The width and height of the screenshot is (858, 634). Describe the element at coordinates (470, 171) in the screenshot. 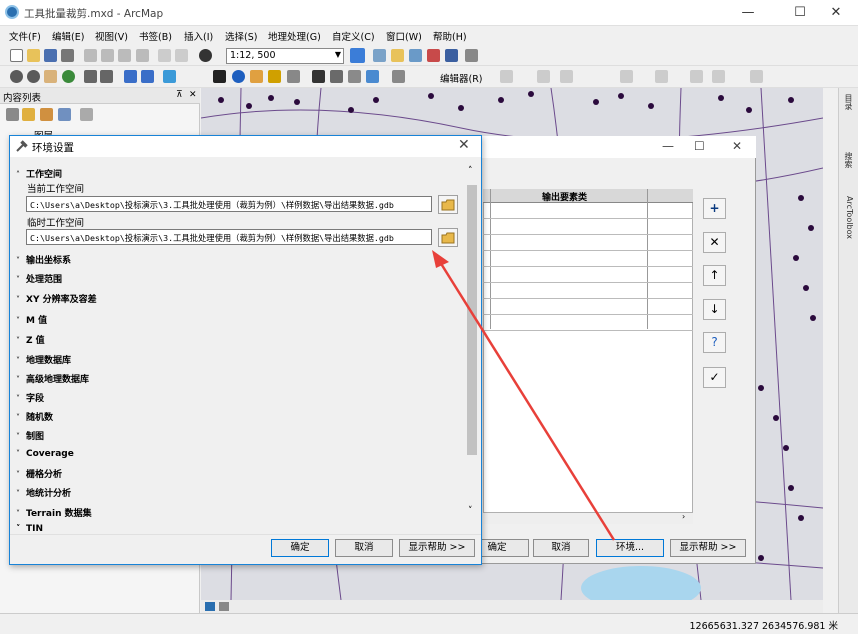

I see `scroll-up-icon: ˄` at that location.